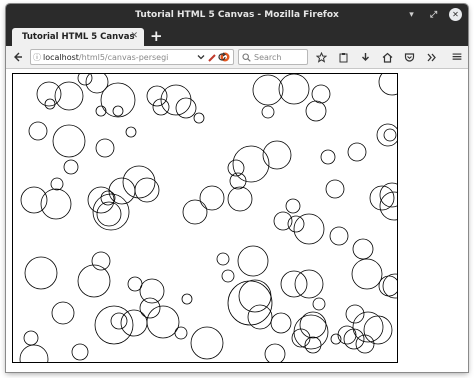  I want to click on reload-button, so click(222, 57).